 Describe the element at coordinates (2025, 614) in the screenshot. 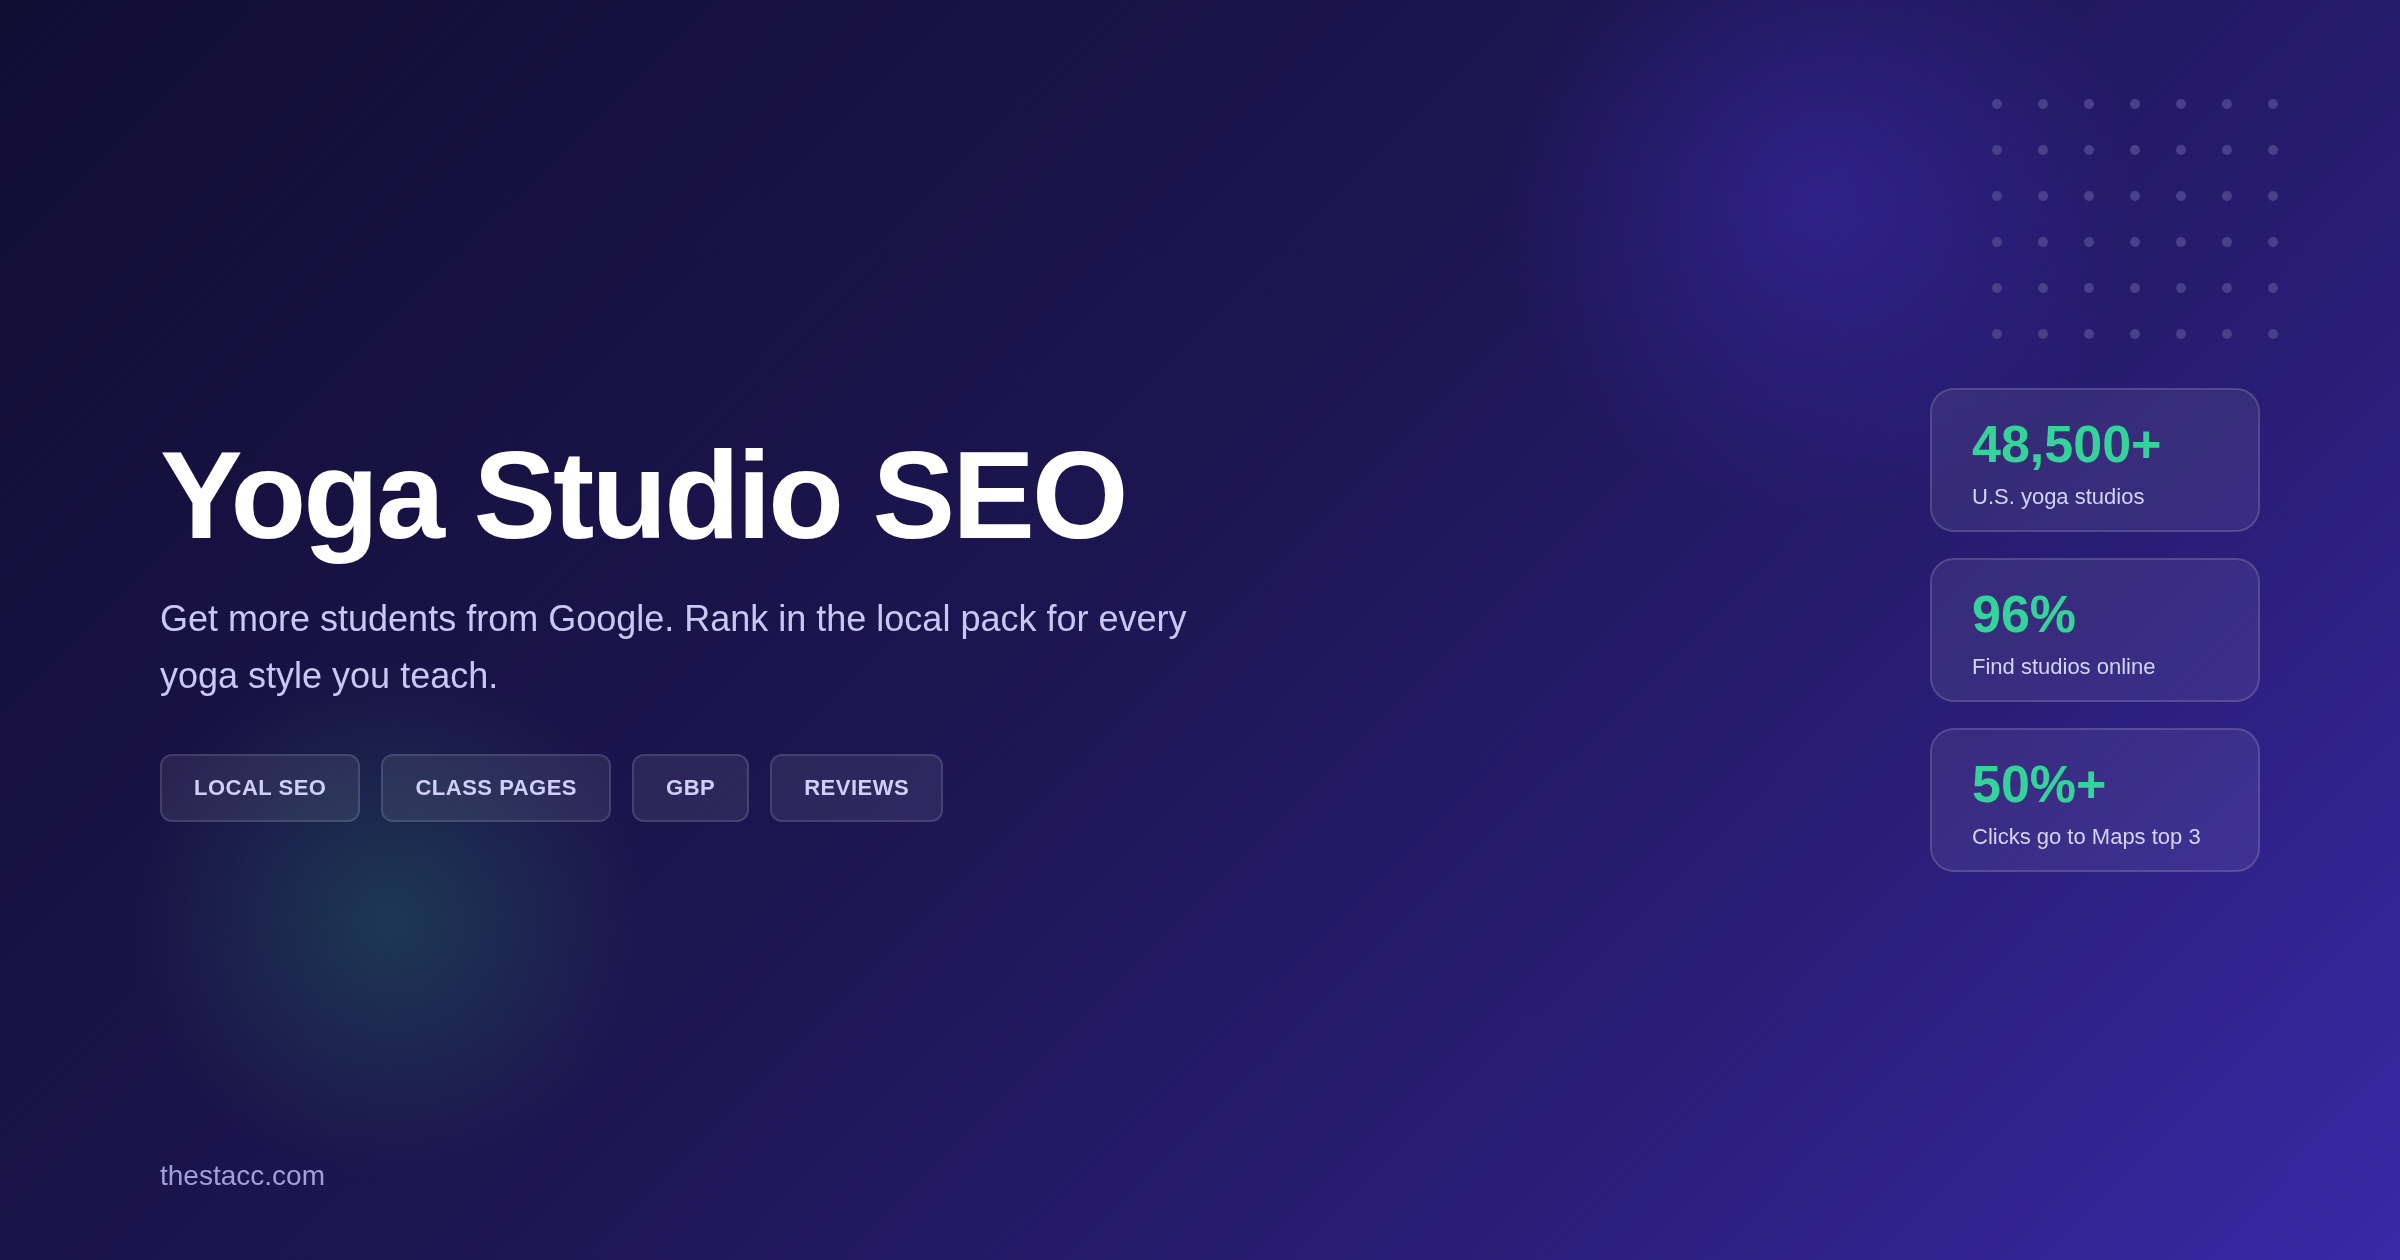

I see `stat-value: 96%` at that location.